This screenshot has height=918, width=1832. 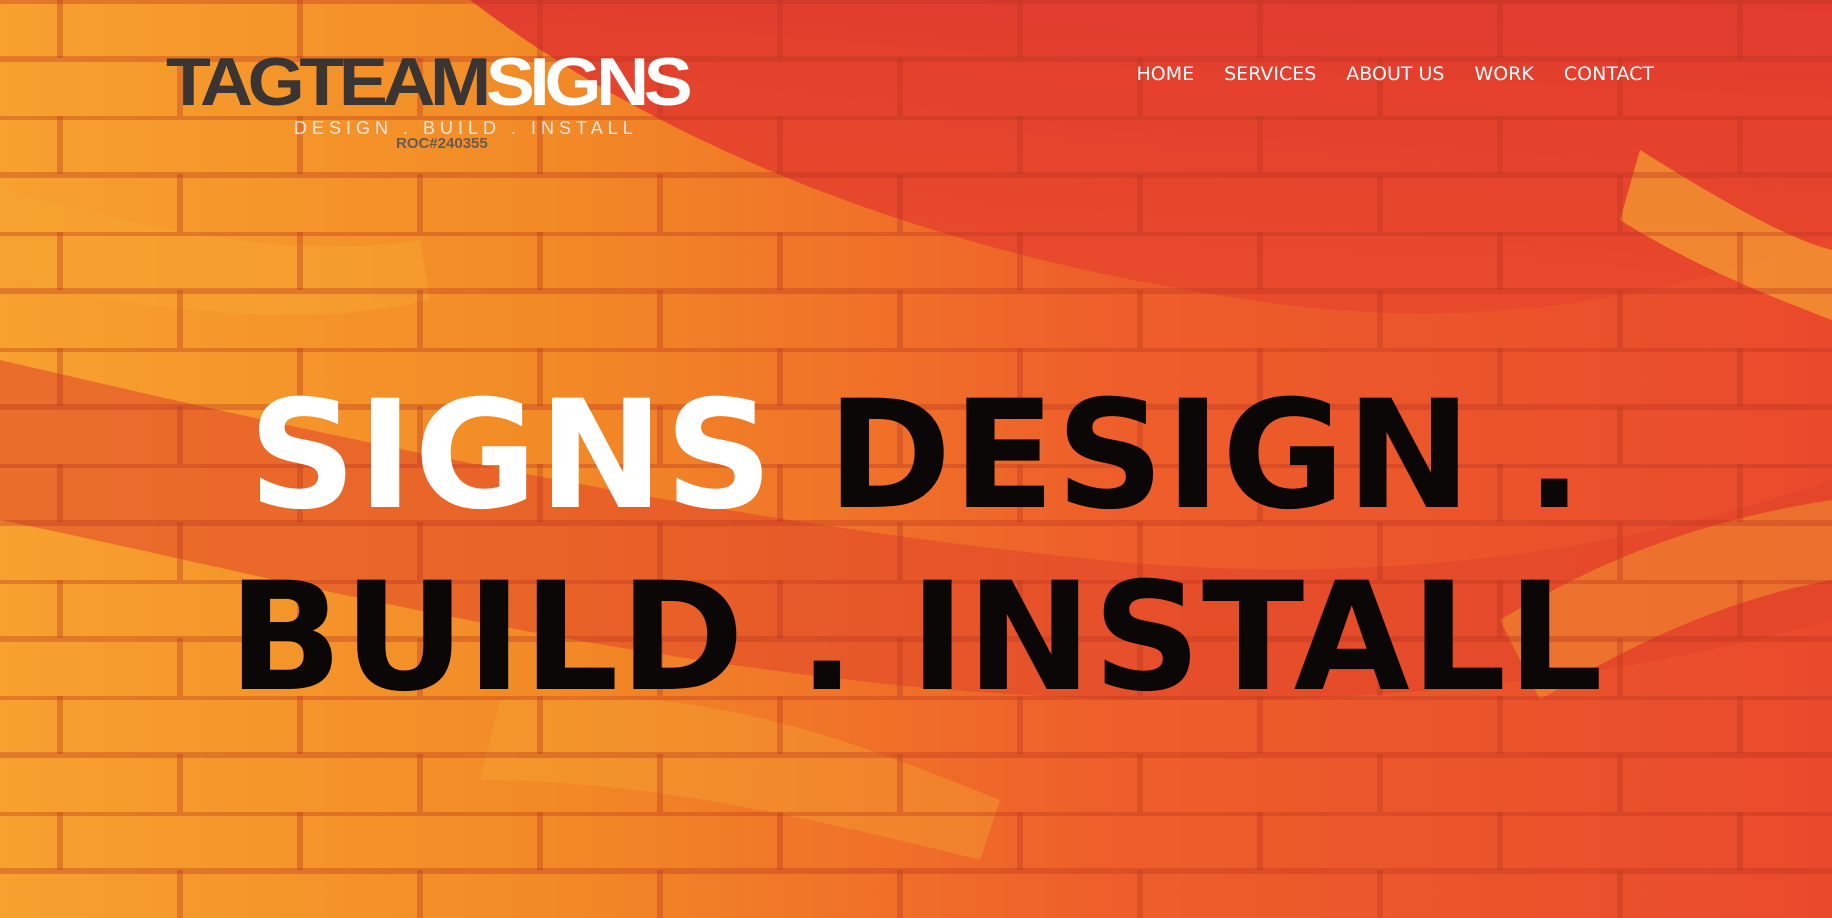 What do you see at coordinates (511, 456) in the screenshot?
I see `headline-highlight: SIGNS` at bounding box center [511, 456].